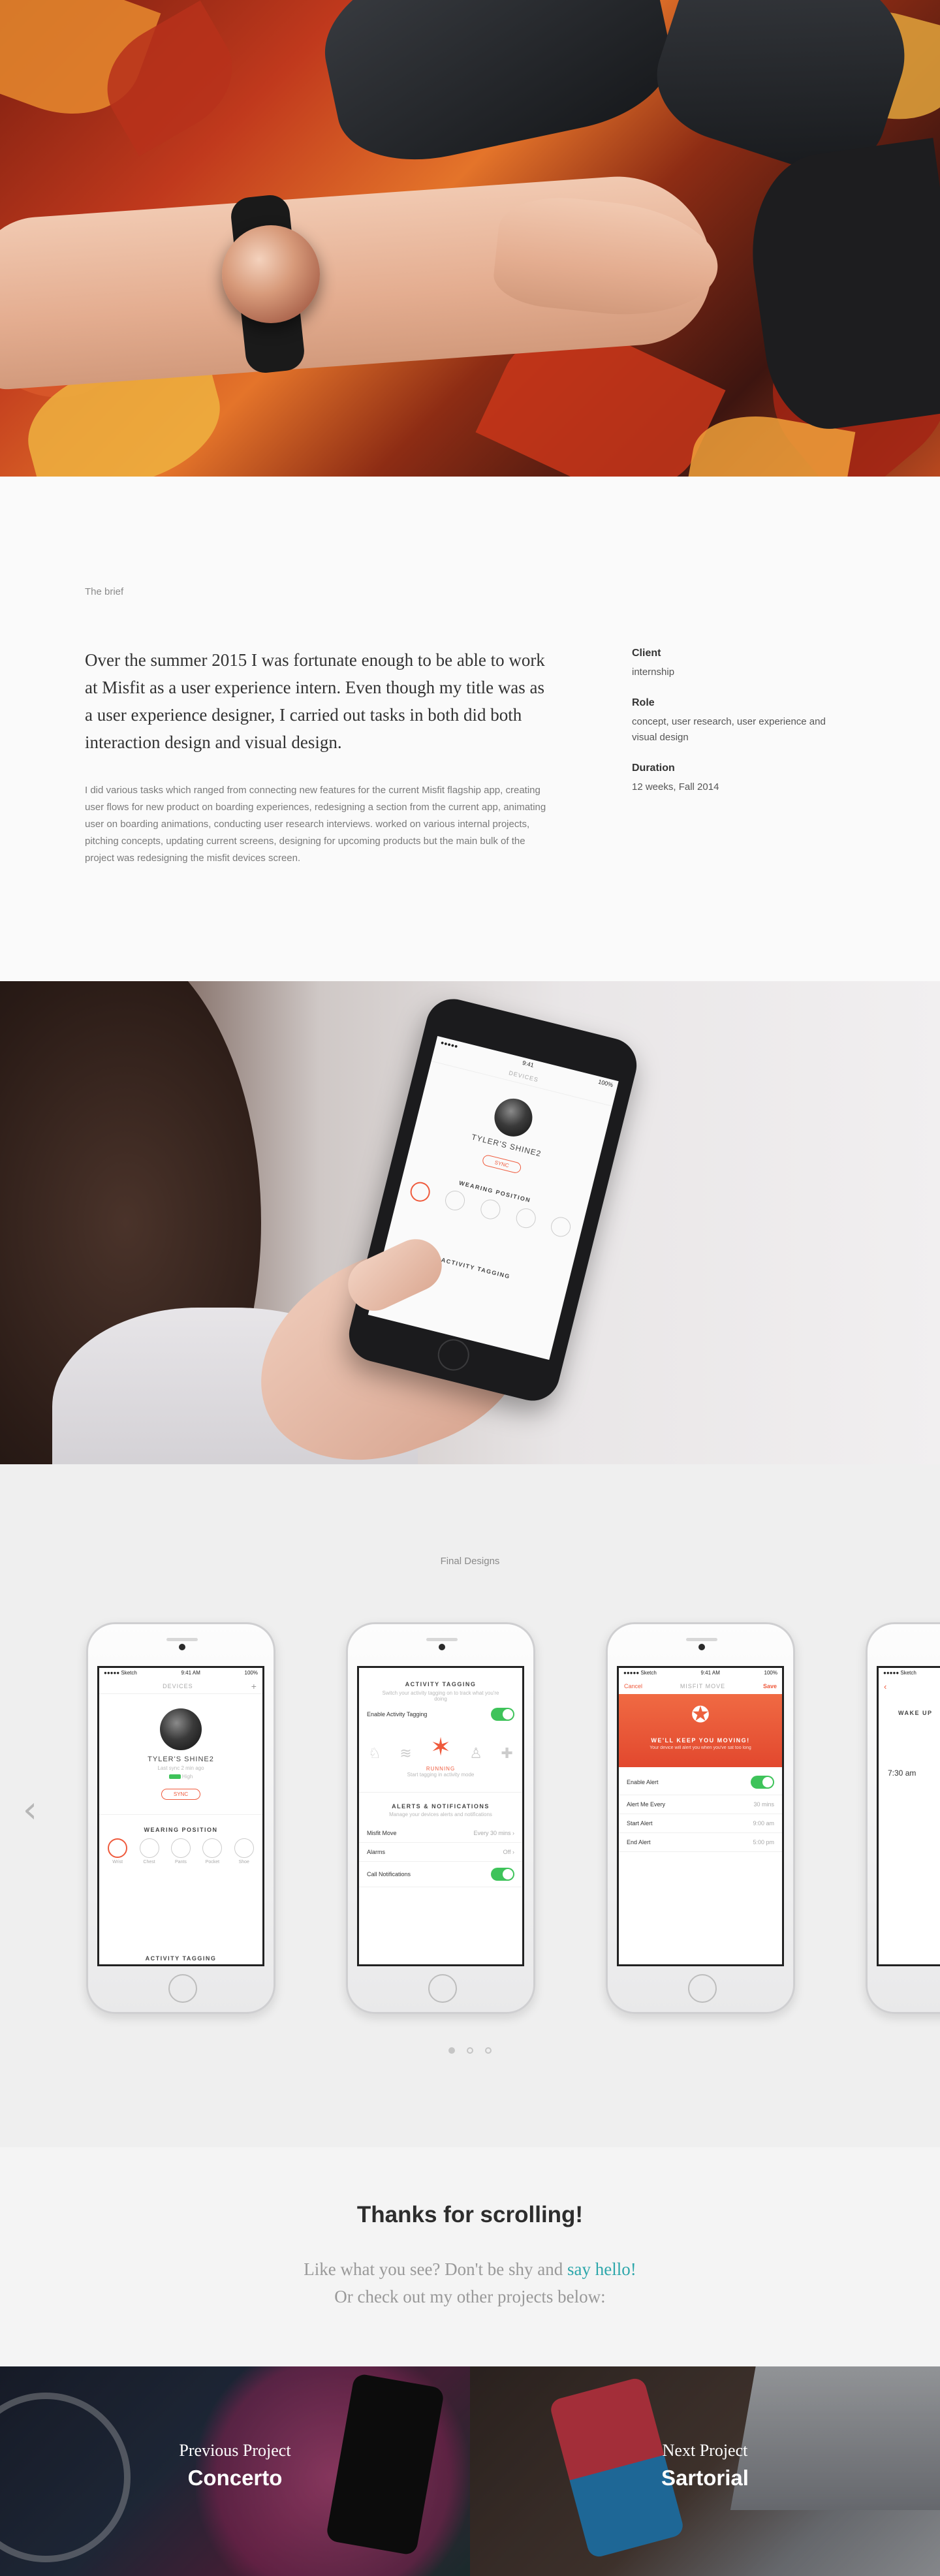 This screenshot has height=2576, width=940. What do you see at coordinates (244, 1851) in the screenshot?
I see `position-shoe: Shoe` at bounding box center [244, 1851].